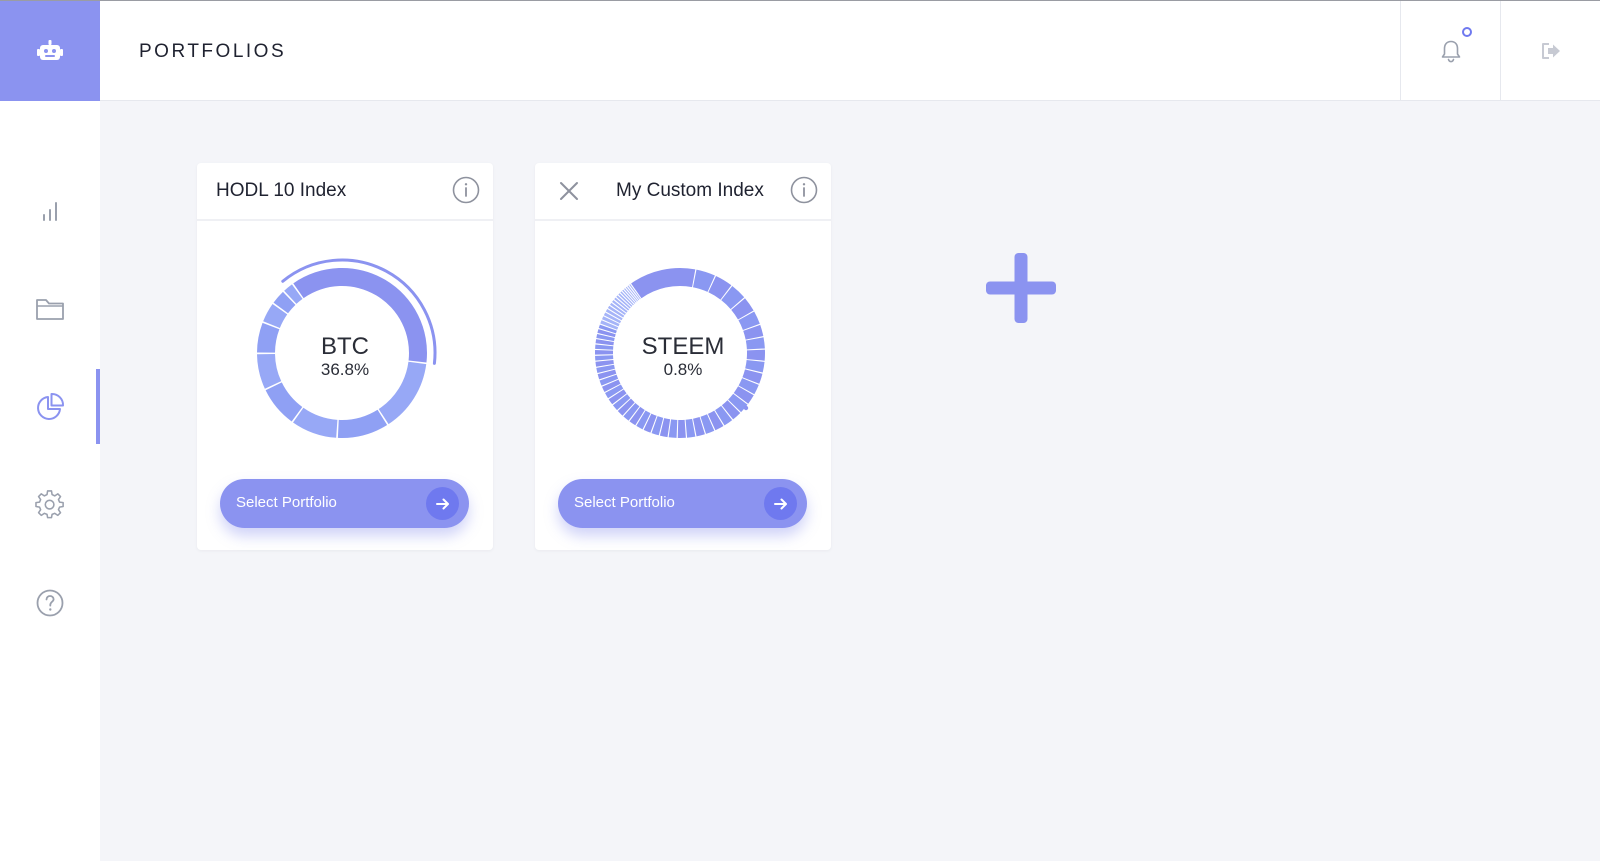 Image resolution: width=1600 pixels, height=861 pixels. I want to click on plus-icon, so click(1021, 288).